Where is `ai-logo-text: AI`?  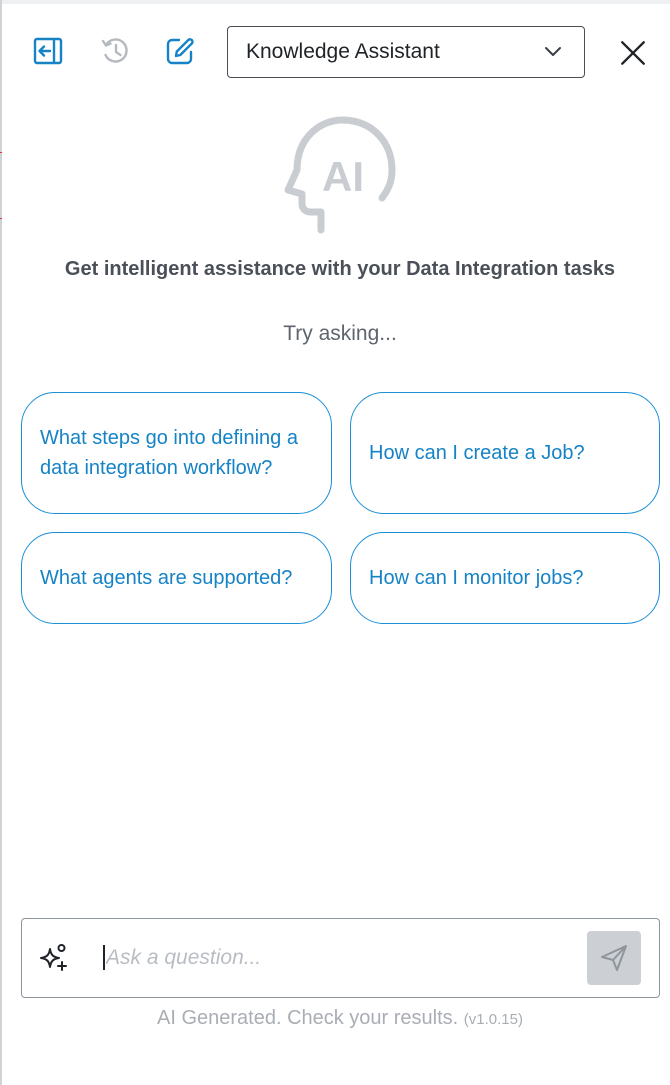
ai-logo-text: AI is located at coordinates (343, 176).